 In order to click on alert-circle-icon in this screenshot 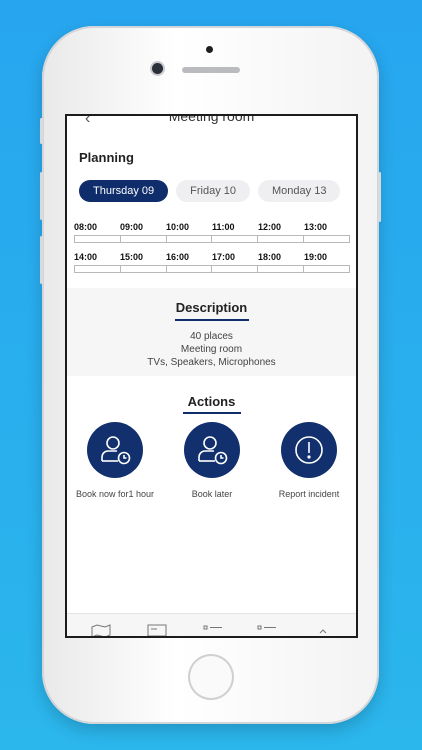, I will do `click(309, 450)`.